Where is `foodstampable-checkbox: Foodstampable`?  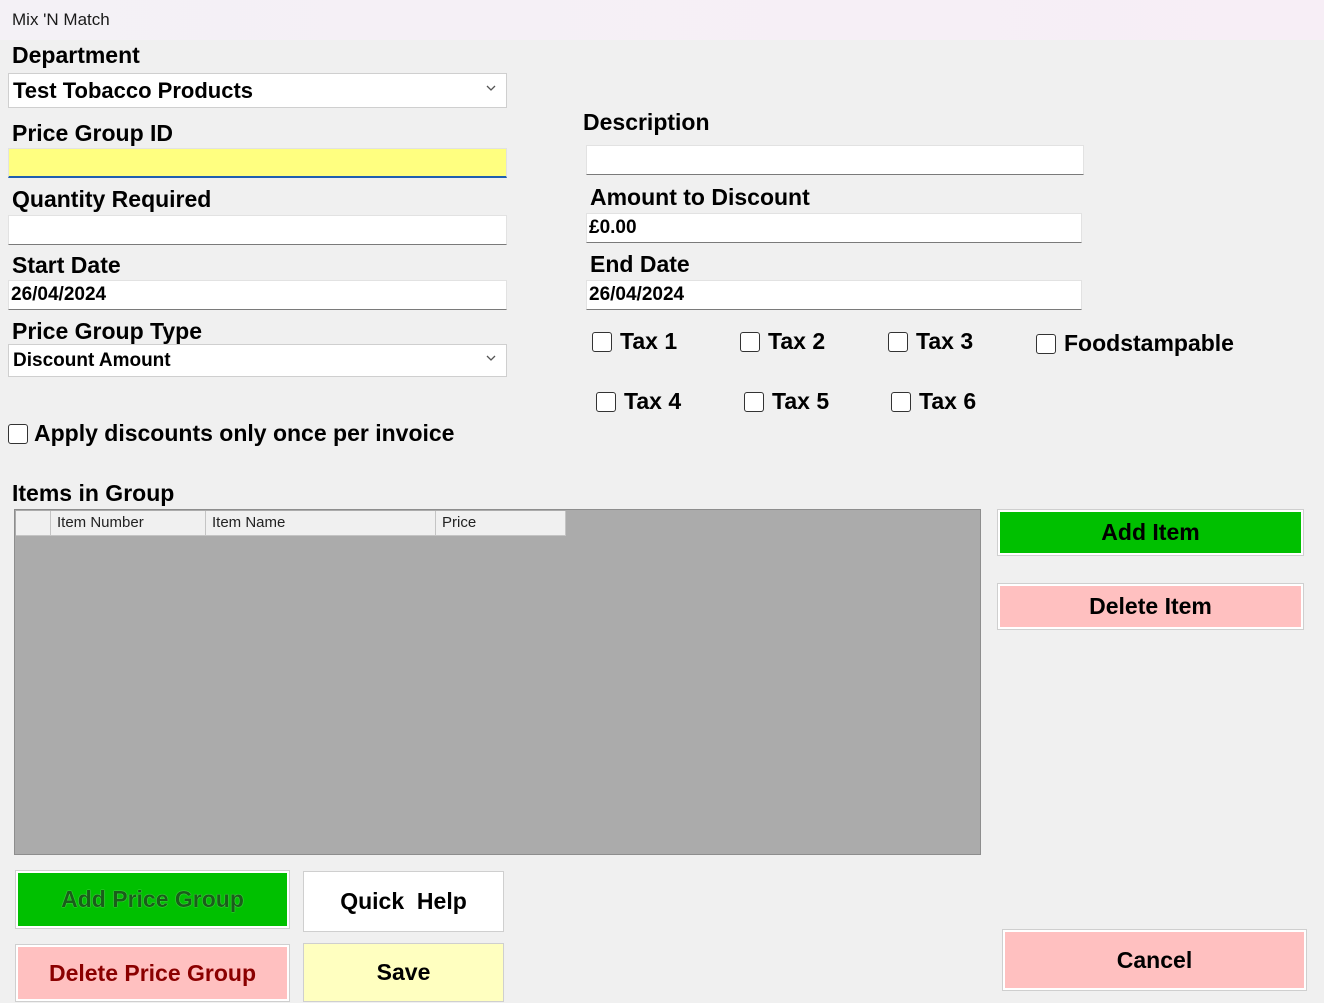 foodstampable-checkbox: Foodstampable is located at coordinates (1135, 343).